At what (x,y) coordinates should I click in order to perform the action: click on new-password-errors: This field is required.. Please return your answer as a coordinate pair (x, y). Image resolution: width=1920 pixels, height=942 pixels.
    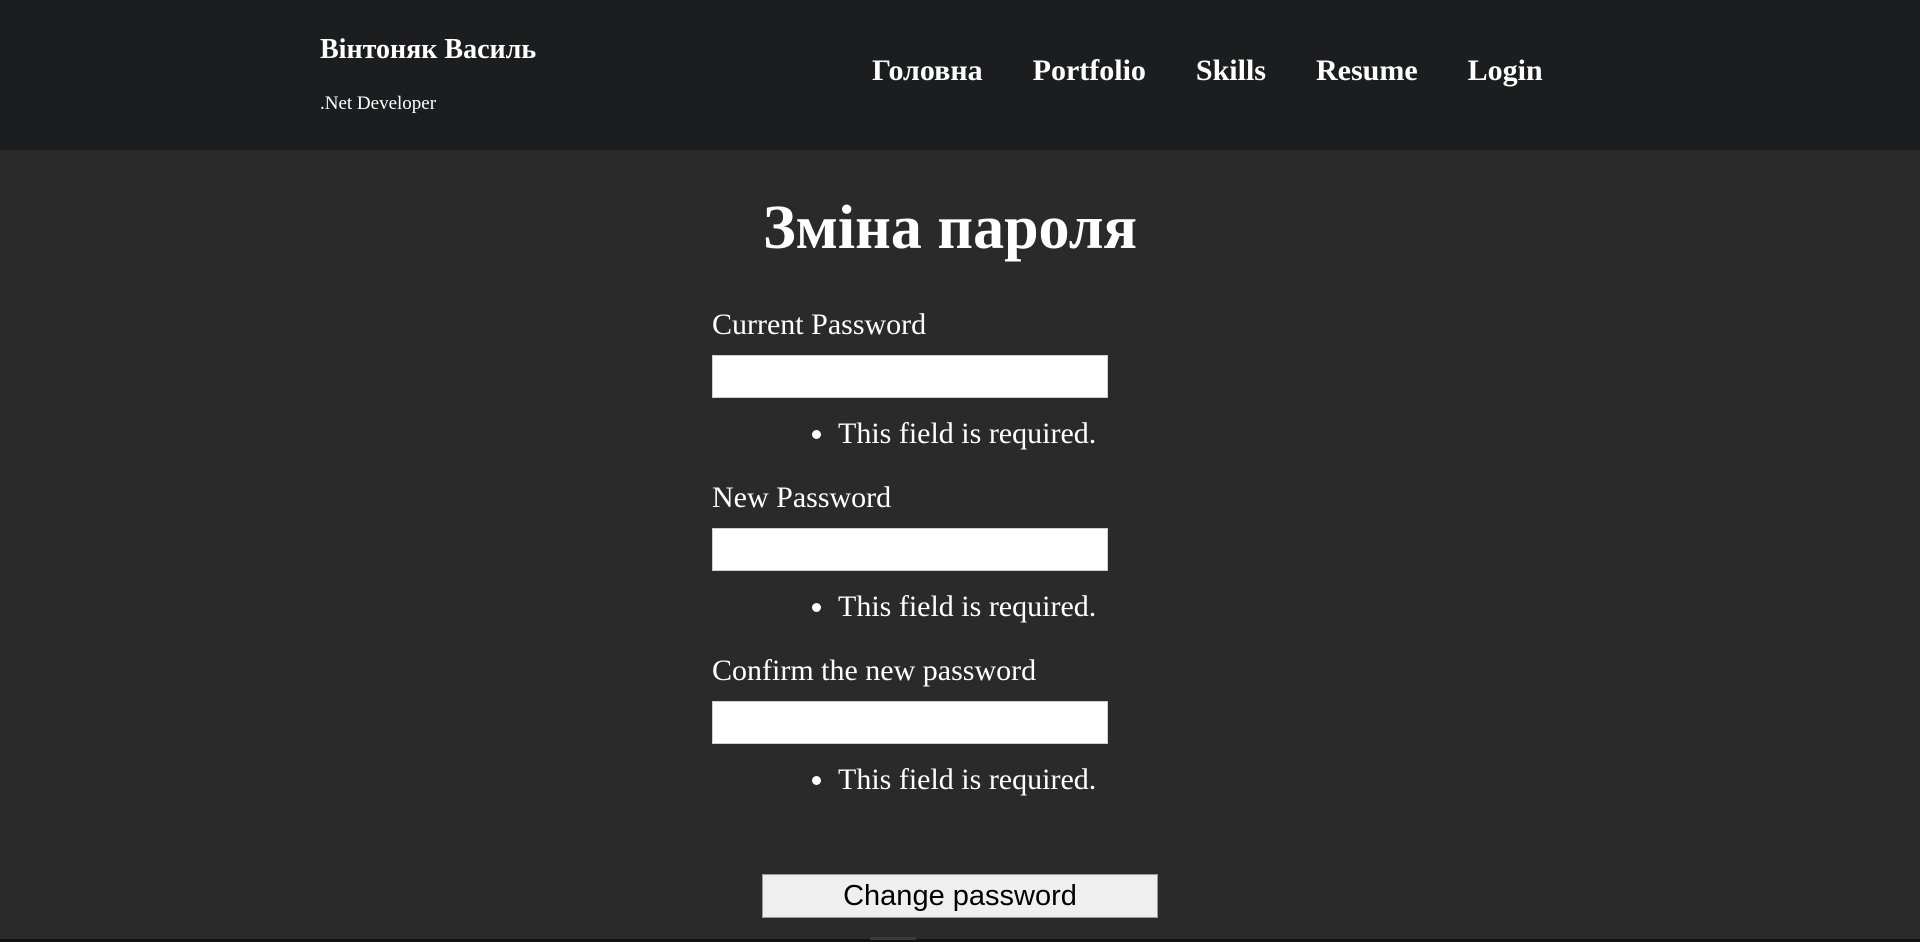
    Looking at the image, I should click on (942, 607).